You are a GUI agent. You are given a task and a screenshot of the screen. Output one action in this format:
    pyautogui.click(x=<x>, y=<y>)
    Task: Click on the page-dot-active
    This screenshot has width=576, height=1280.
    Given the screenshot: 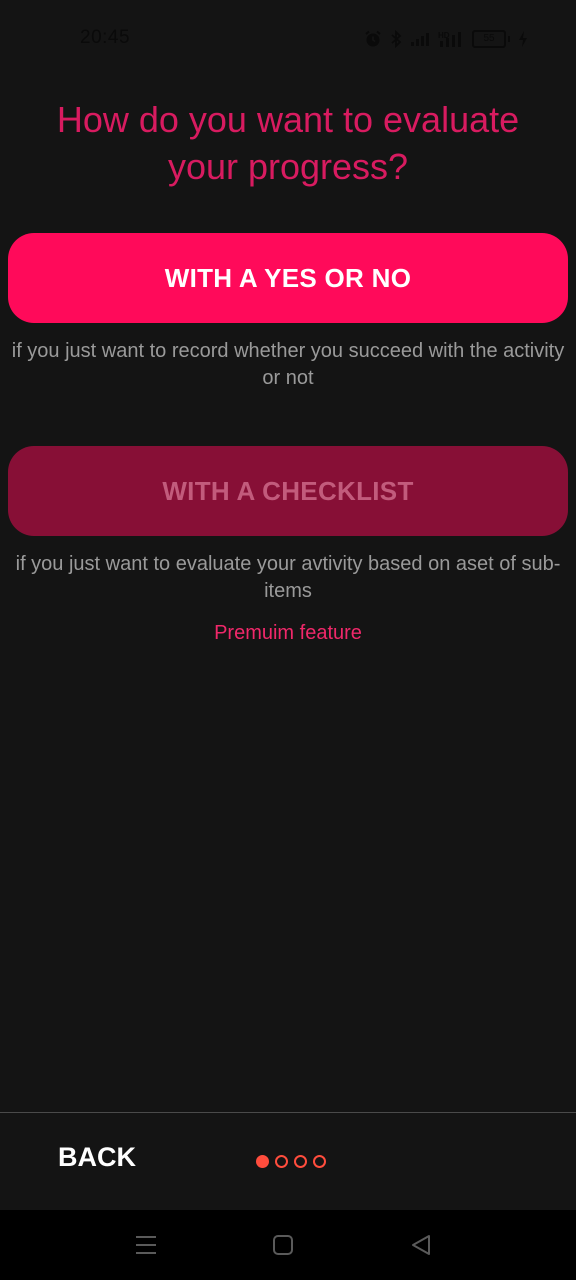 What is the action you would take?
    pyautogui.click(x=262, y=1161)
    